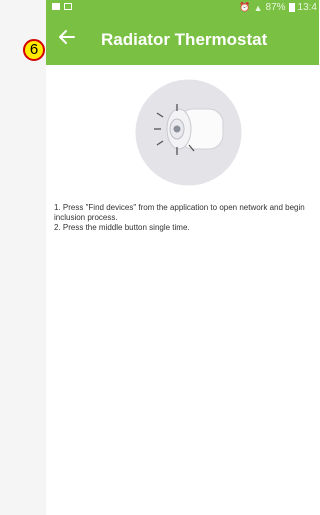 The height and width of the screenshot is (515, 320). What do you see at coordinates (34, 50) in the screenshot?
I see `step-badge: 6` at bounding box center [34, 50].